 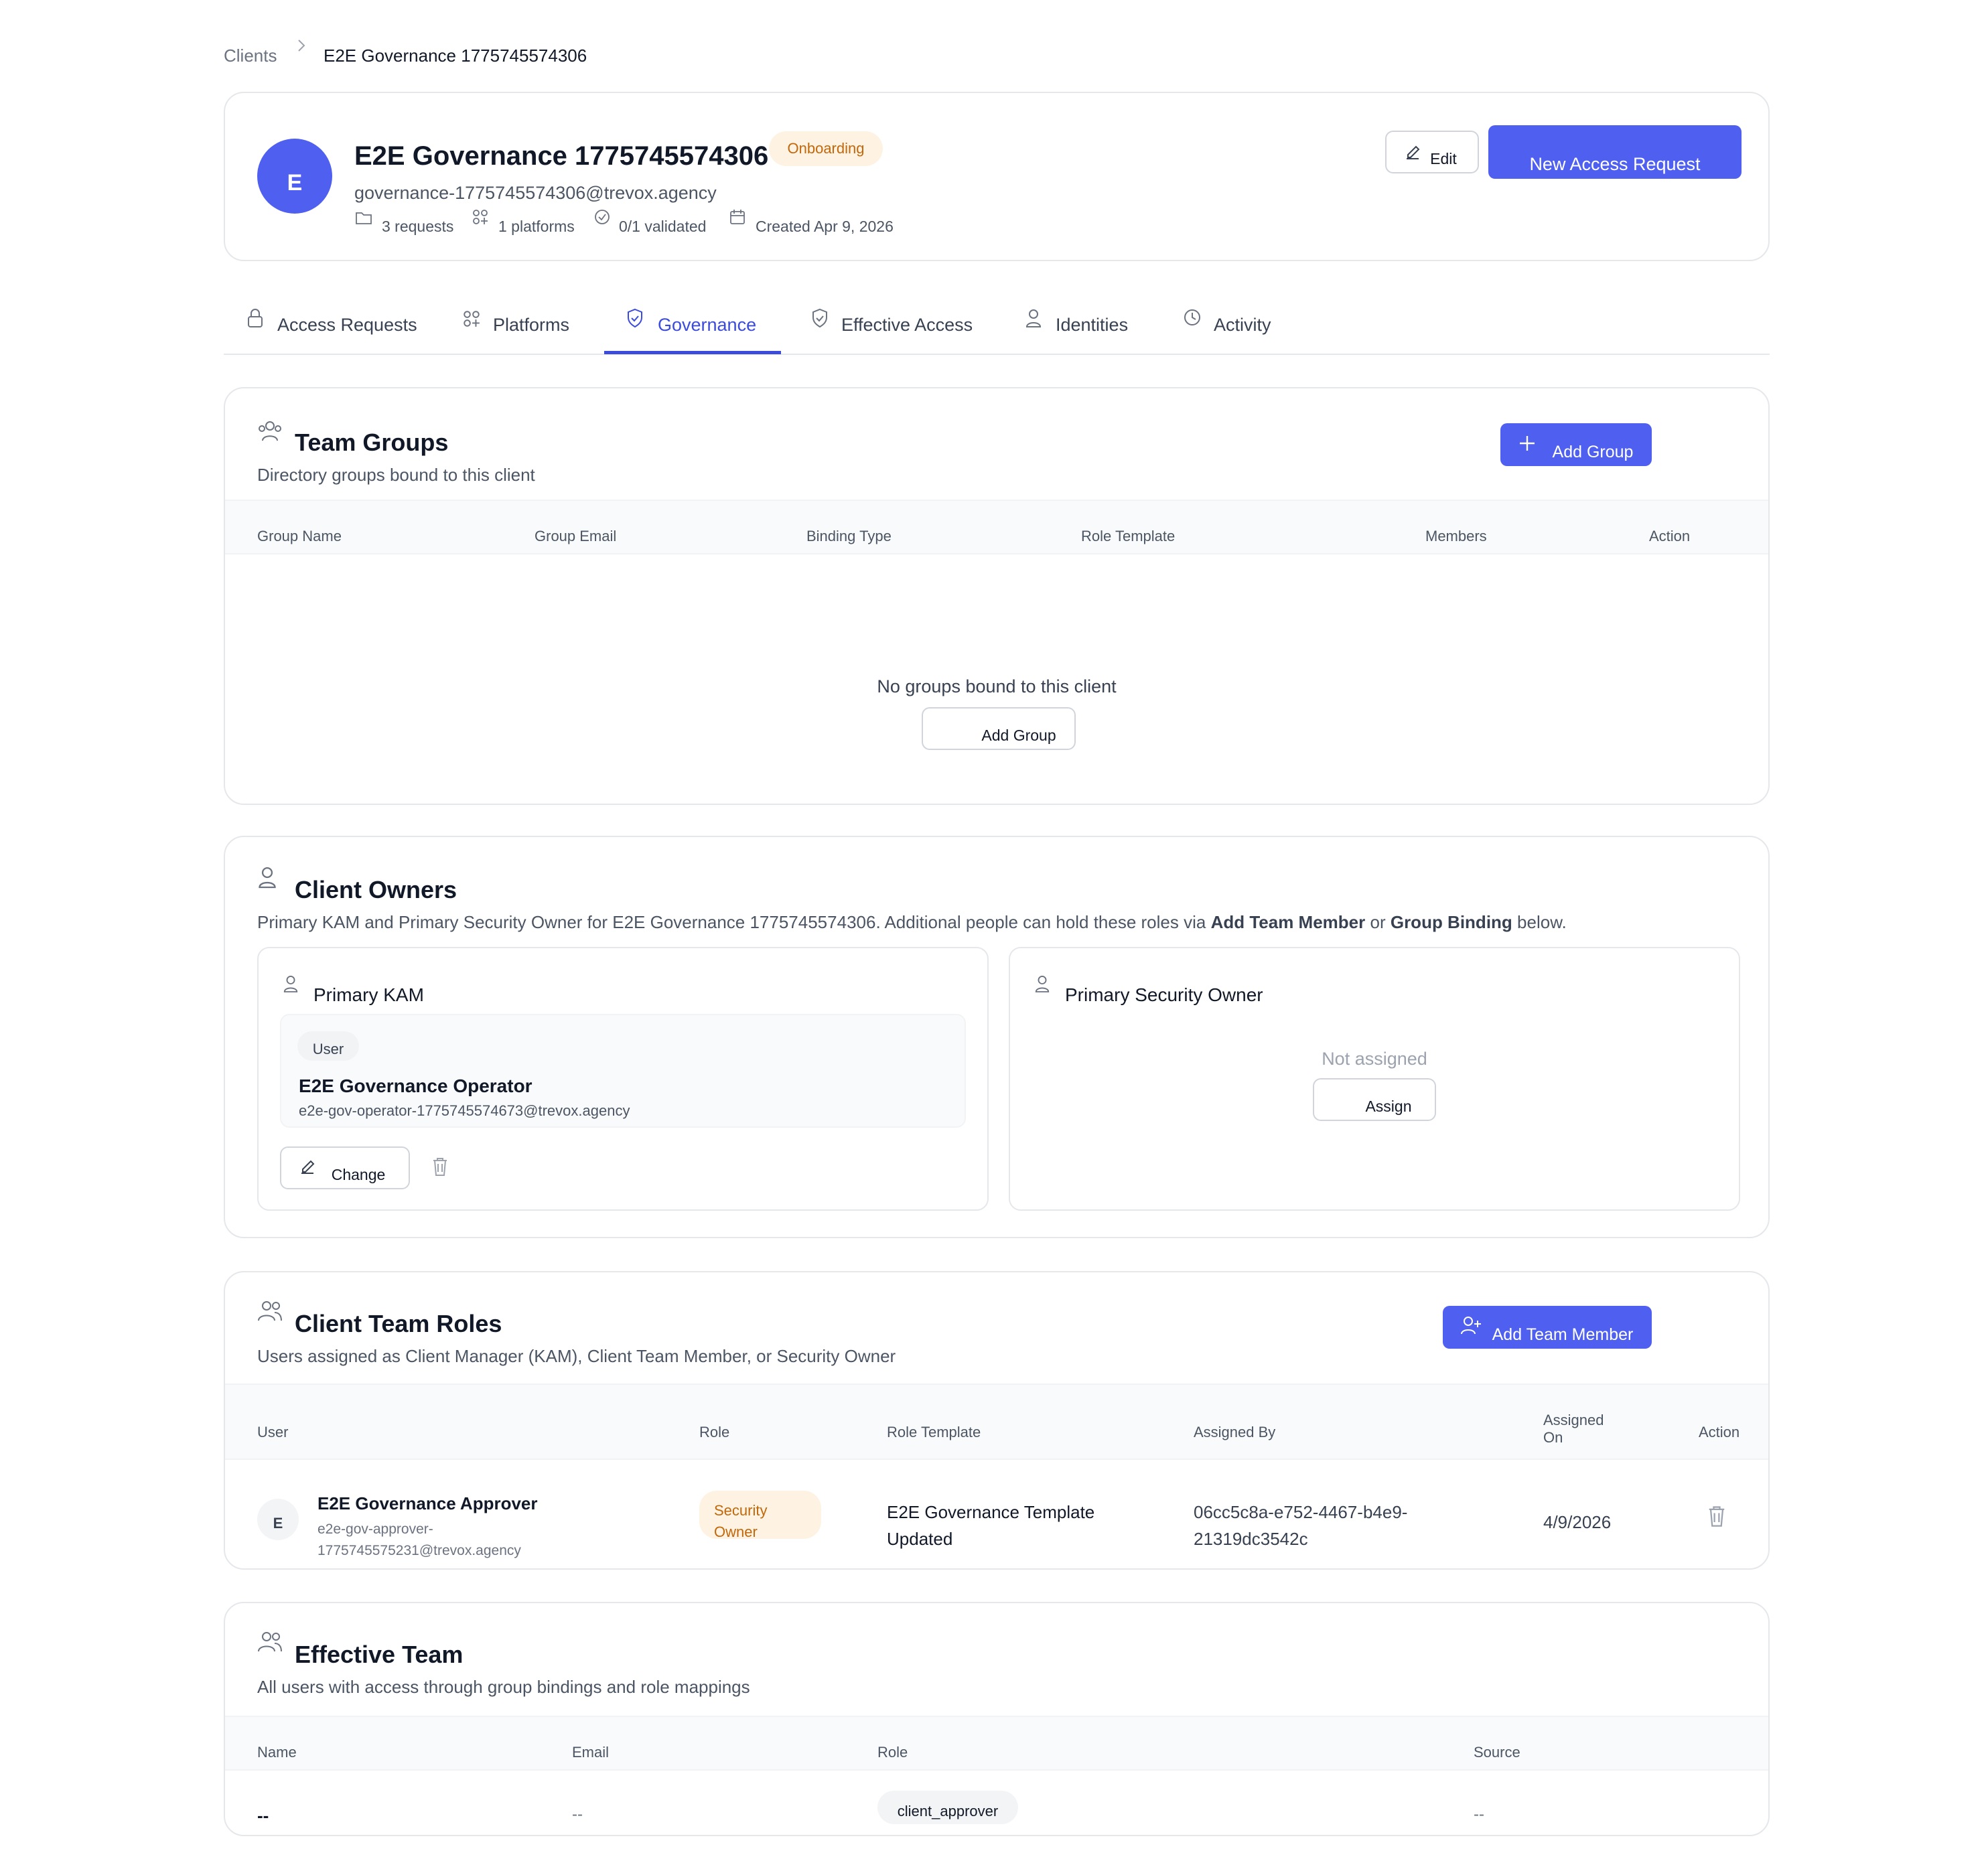 What do you see at coordinates (1573, 1429) in the screenshot?
I see `col-assigned-on: Assigned On` at bounding box center [1573, 1429].